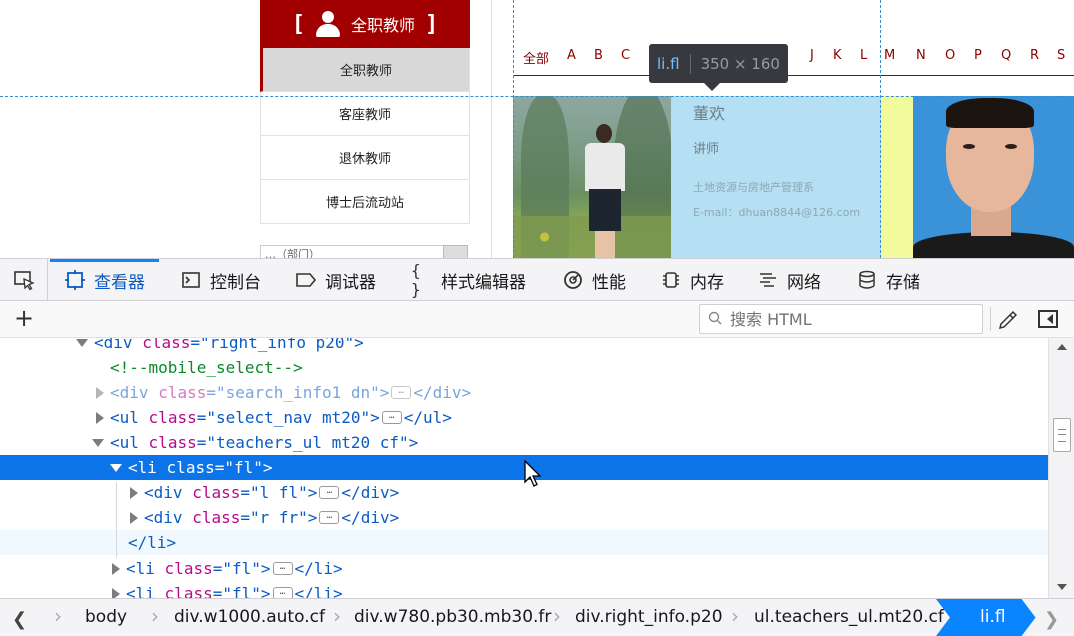 The height and width of the screenshot is (636, 1074). I want to click on alpha-nav-all: 全部, so click(536, 57).